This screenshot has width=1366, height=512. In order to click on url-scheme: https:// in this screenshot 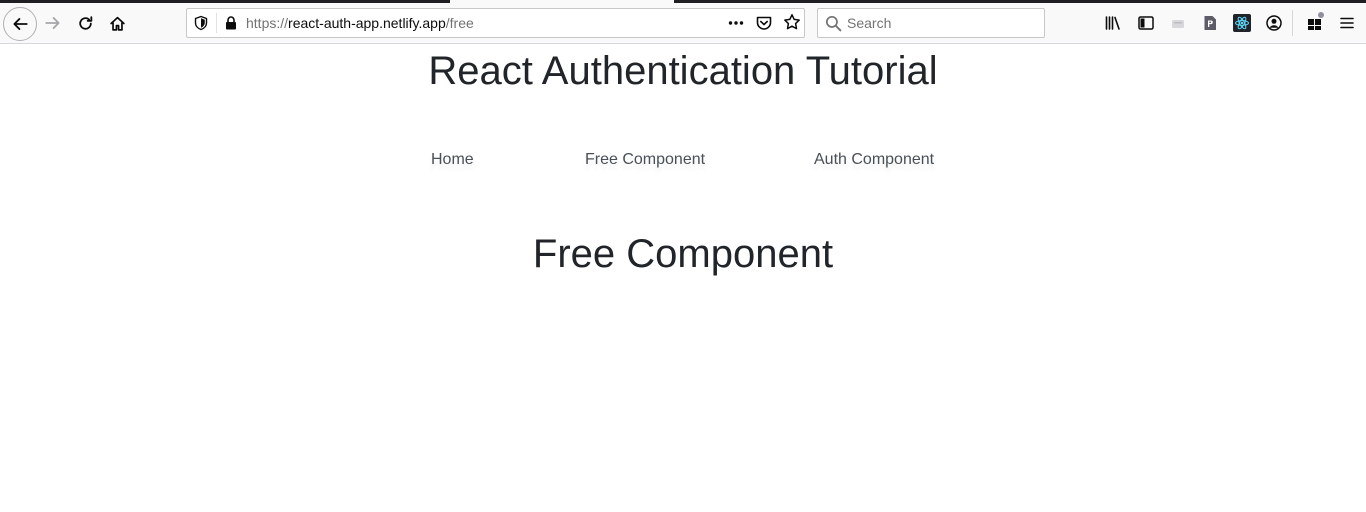, I will do `click(267, 23)`.